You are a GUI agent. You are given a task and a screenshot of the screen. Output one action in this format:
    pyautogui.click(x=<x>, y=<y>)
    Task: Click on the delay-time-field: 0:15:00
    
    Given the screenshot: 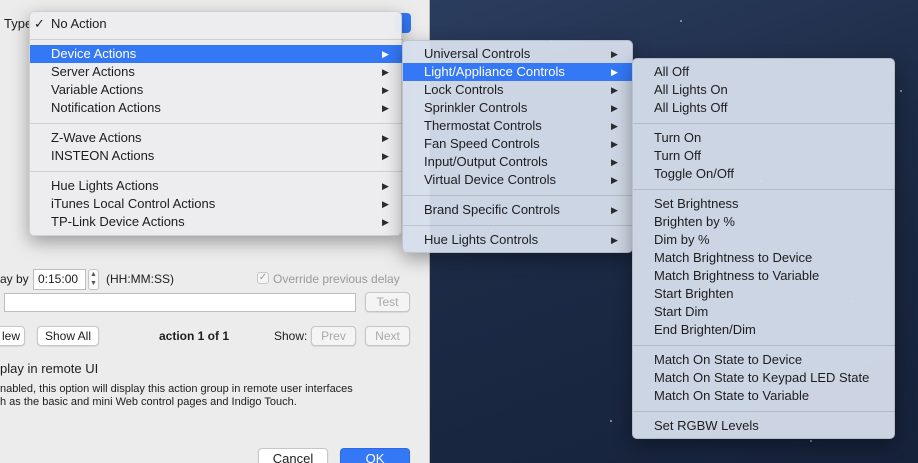 What is the action you would take?
    pyautogui.click(x=59, y=279)
    